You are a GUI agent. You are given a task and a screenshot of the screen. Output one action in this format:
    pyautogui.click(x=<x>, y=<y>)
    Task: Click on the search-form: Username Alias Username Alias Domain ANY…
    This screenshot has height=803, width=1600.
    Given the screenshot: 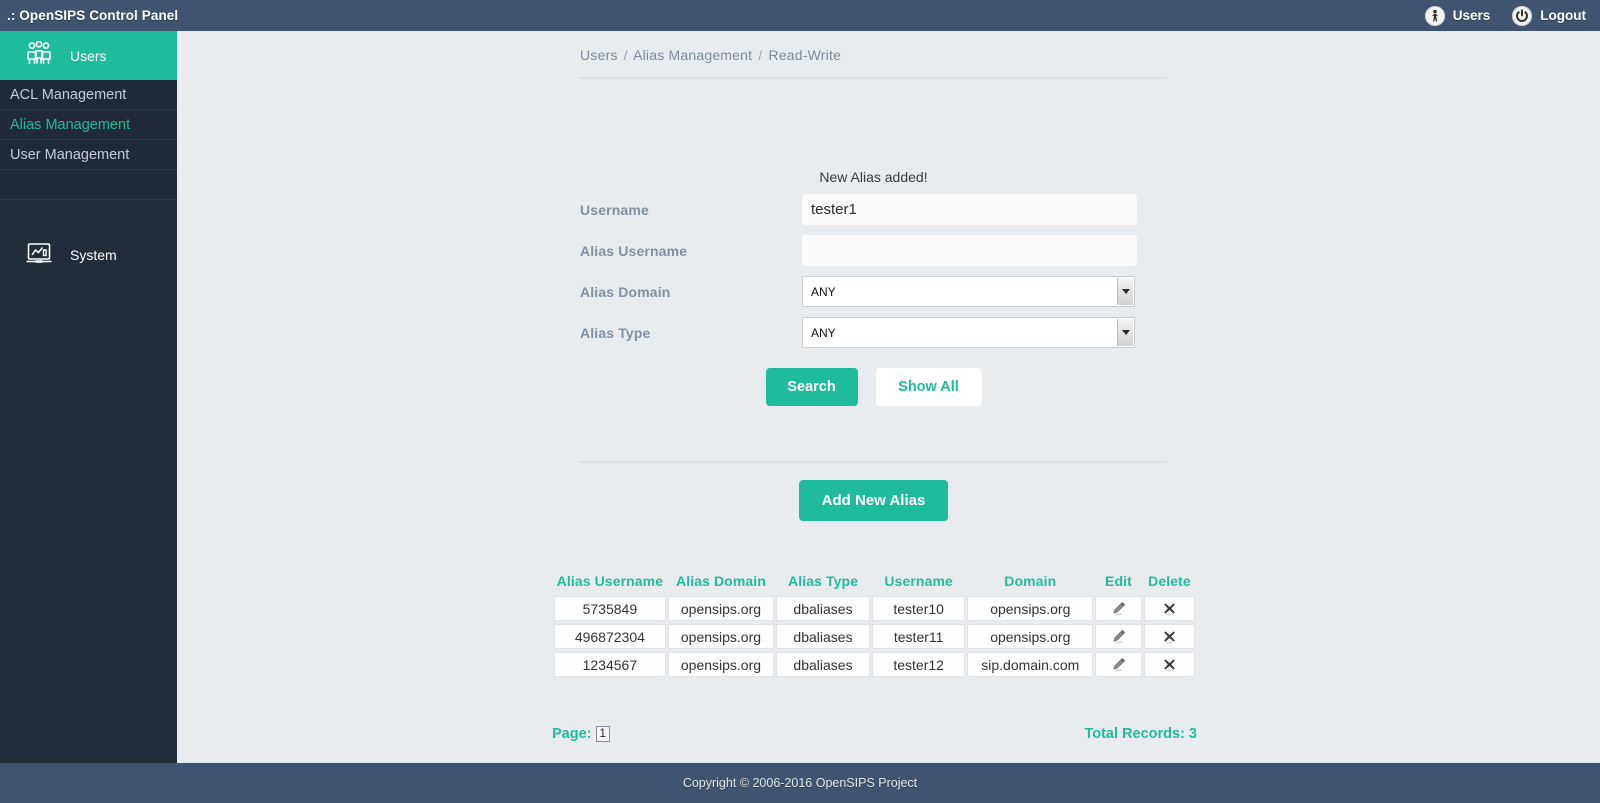 What is the action you would take?
    pyautogui.click(x=873, y=272)
    